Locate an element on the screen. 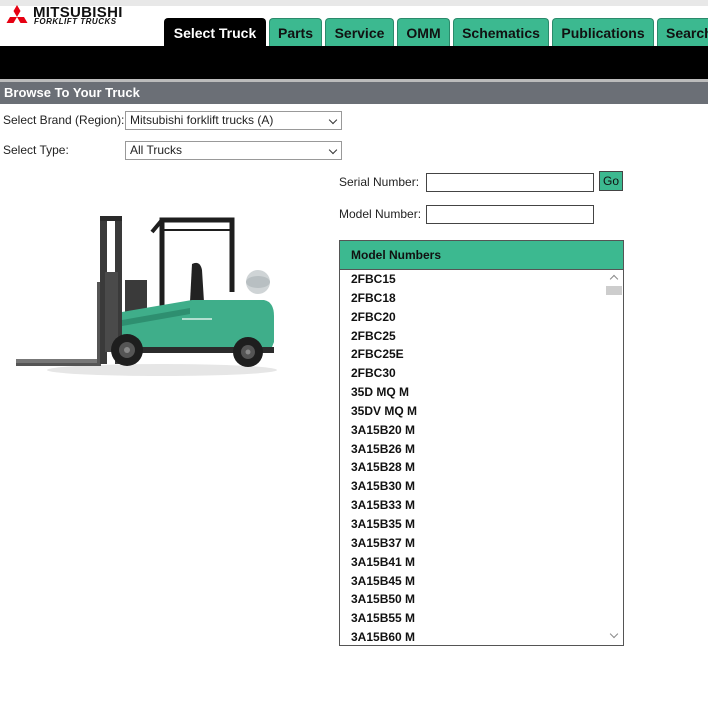 The image size is (708, 720). model-number-item: 35D MQ M is located at coordinates (473, 392).